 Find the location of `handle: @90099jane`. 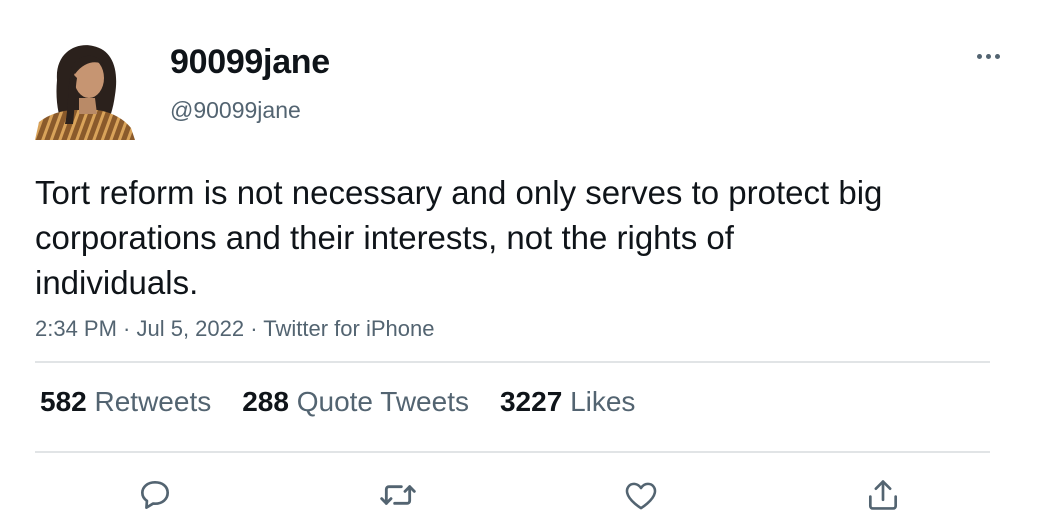

handle: @90099jane is located at coordinates (235, 110).